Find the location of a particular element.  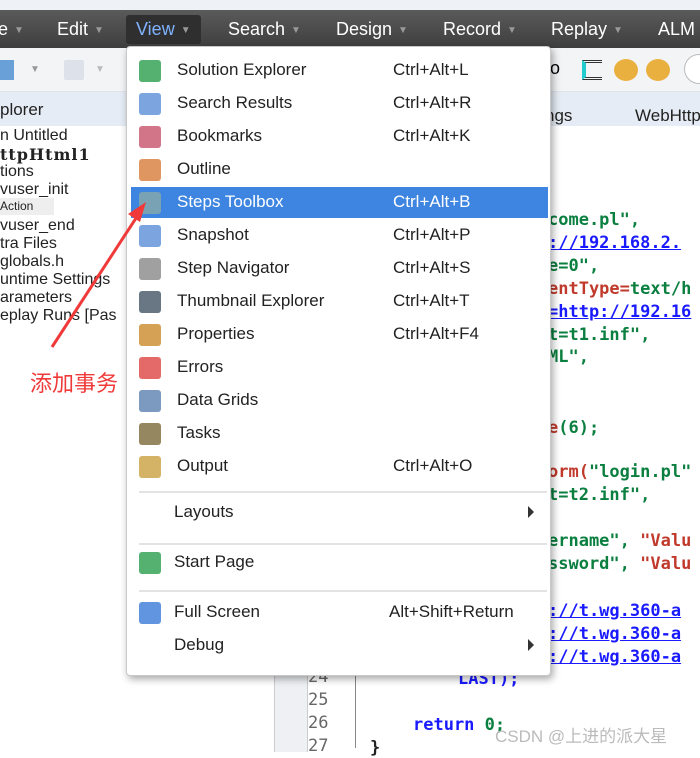

annotation-text: 添加事务 is located at coordinates (74, 383).